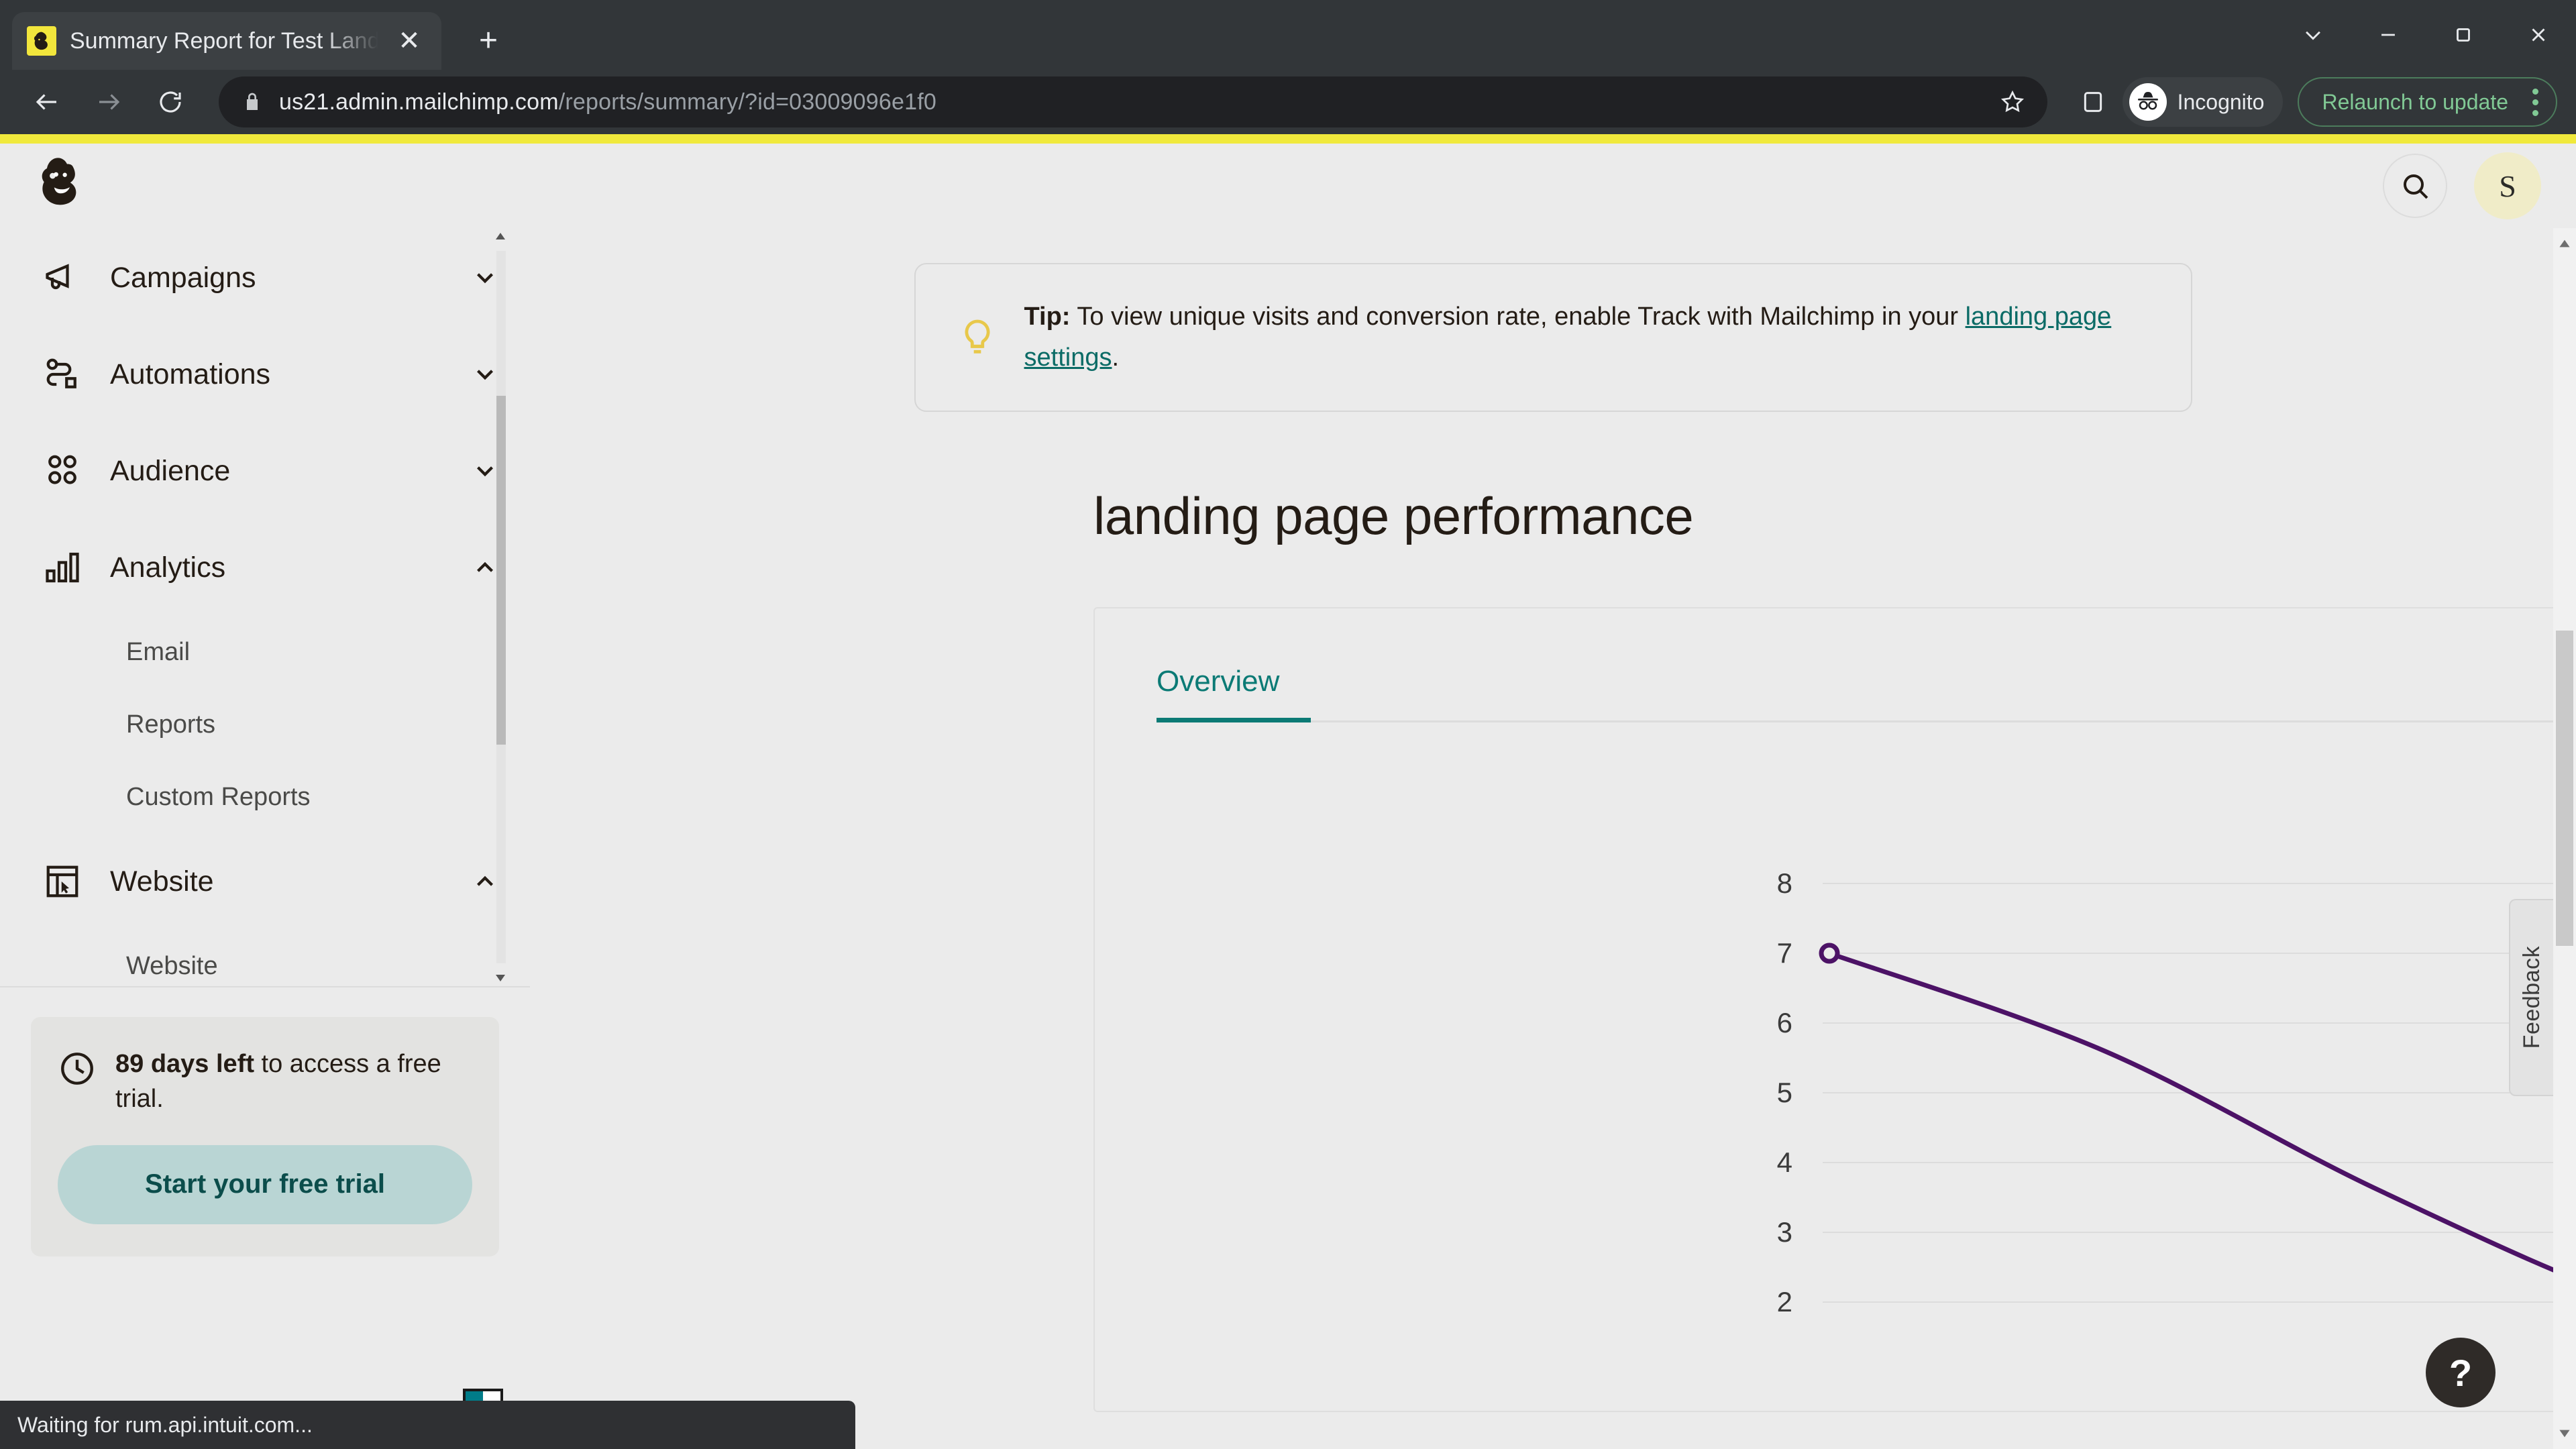 The width and height of the screenshot is (2576, 1449). I want to click on side-panel-icon, so click(2093, 101).